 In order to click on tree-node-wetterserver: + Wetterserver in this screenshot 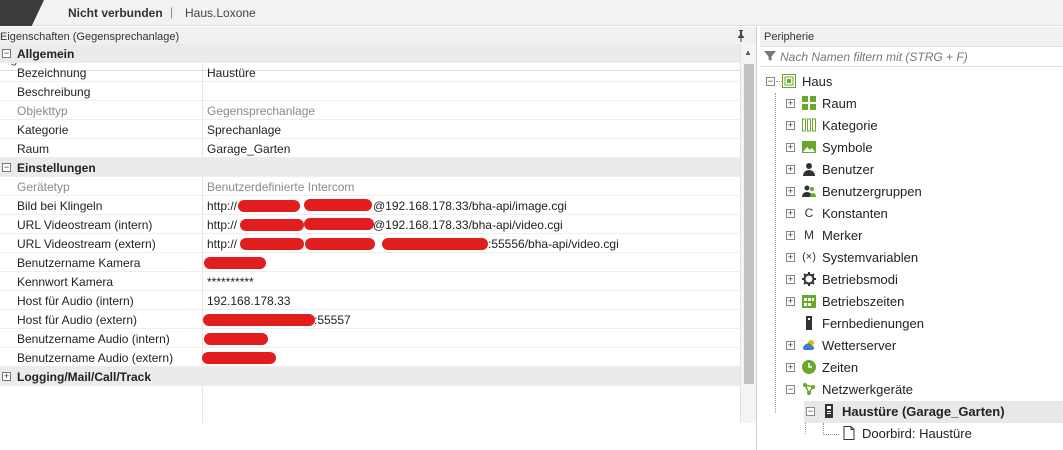, I will do `click(911, 346)`.